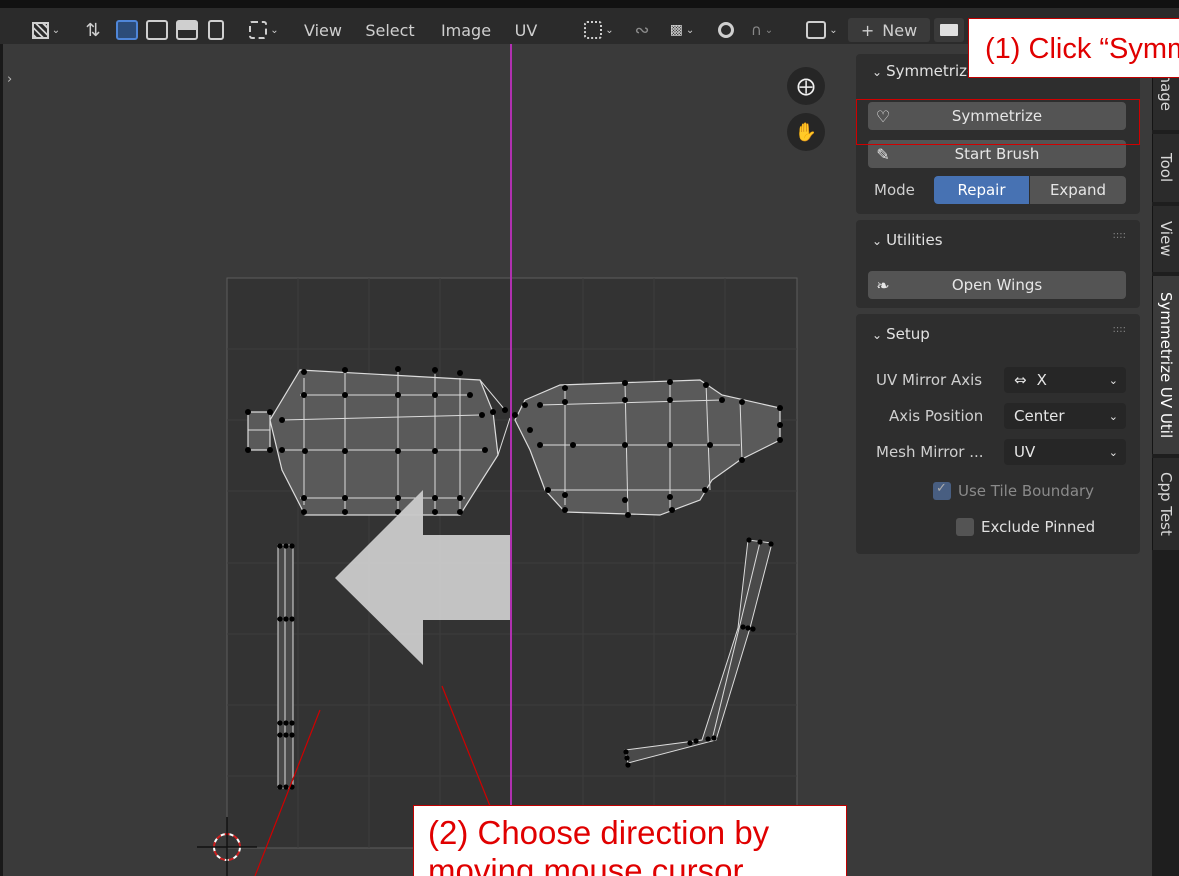  I want to click on mesh-mirror-select: UV ⌄, so click(1065, 452).